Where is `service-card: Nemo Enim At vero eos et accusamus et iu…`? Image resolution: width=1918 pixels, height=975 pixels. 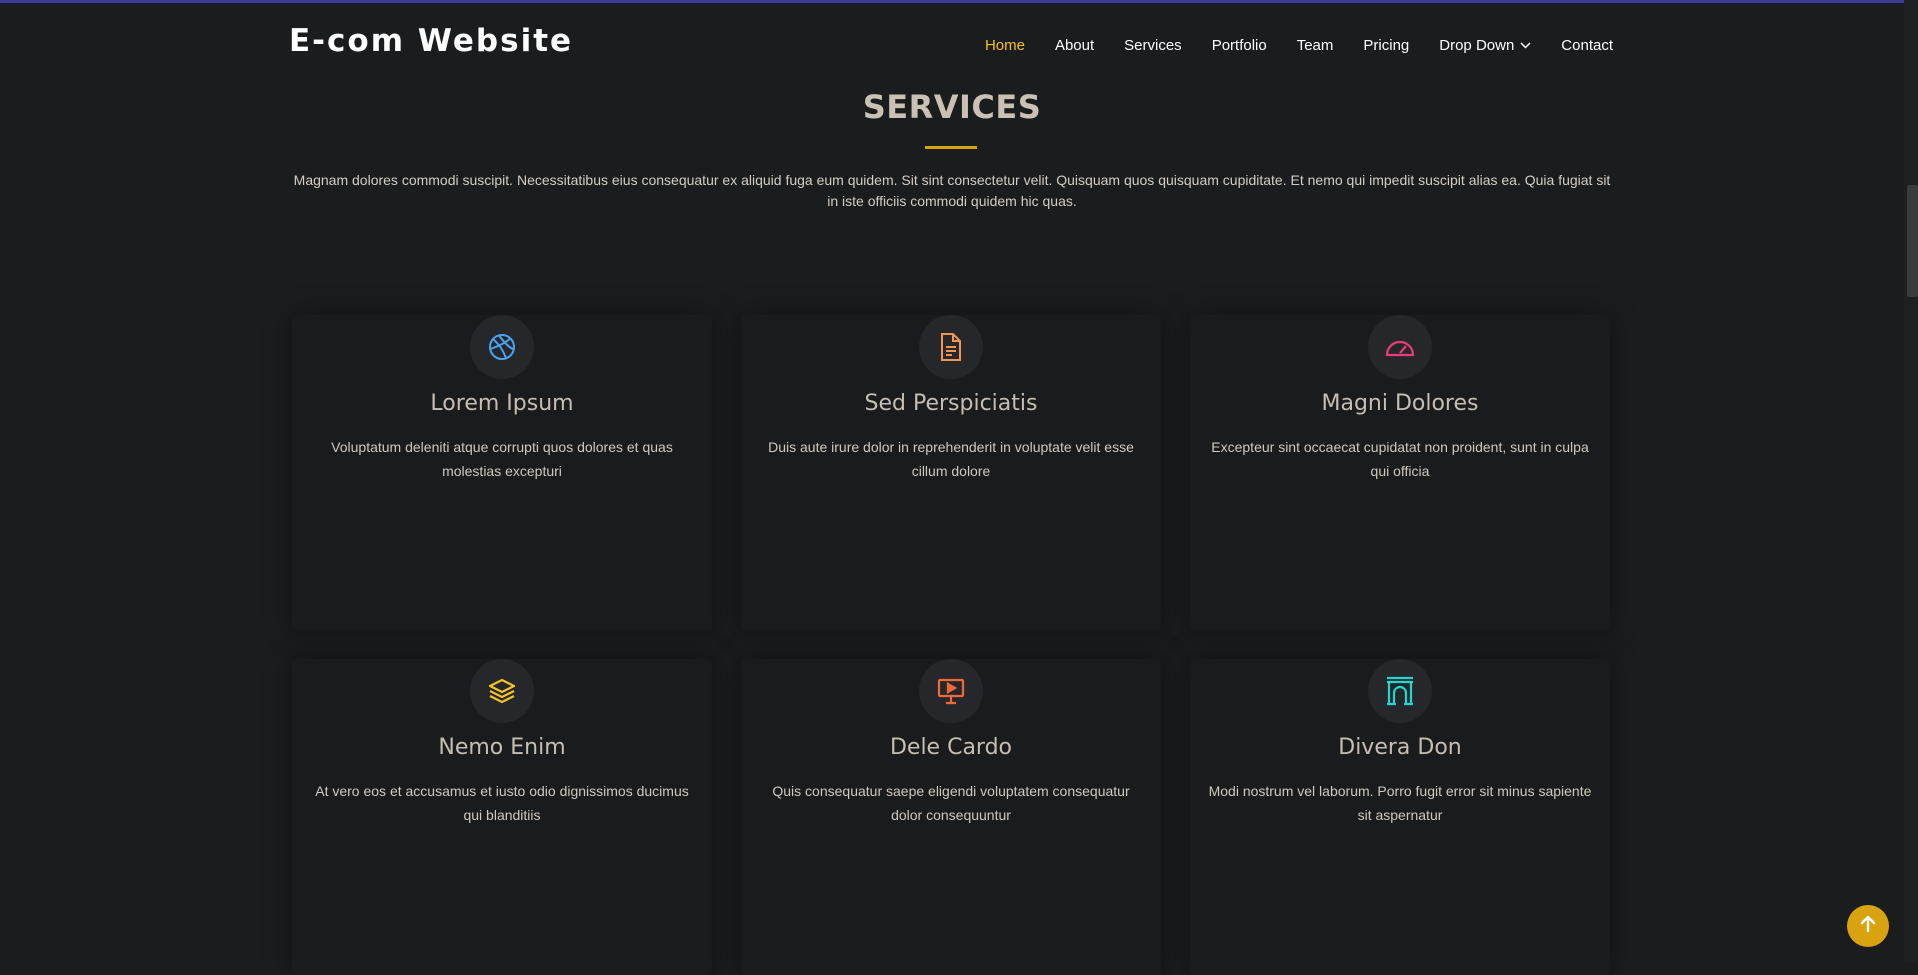
service-card: Nemo Enim At vero eos et accusamus et iu… is located at coordinates (502, 817).